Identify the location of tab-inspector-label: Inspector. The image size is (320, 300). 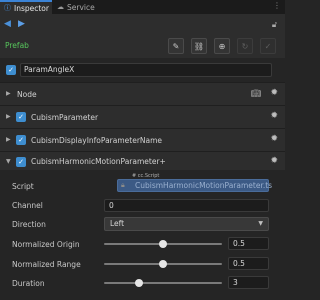
(31, 8).